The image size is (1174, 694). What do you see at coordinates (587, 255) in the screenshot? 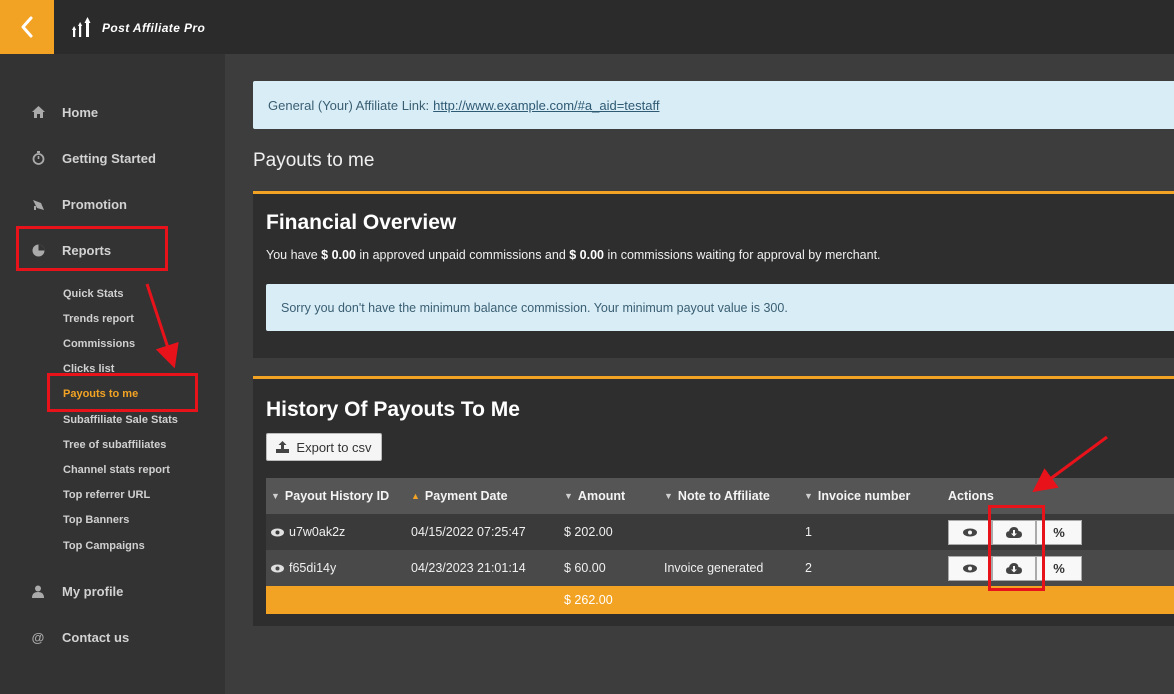
I see `waiting-amount: $ 0.00` at bounding box center [587, 255].